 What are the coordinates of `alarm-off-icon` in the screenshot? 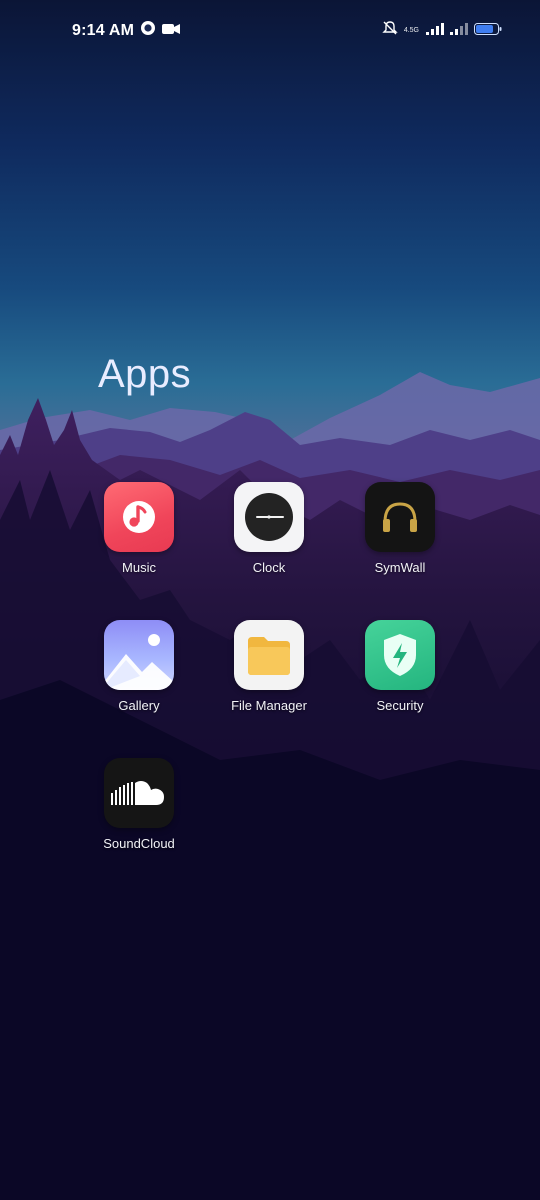 It's located at (390, 30).